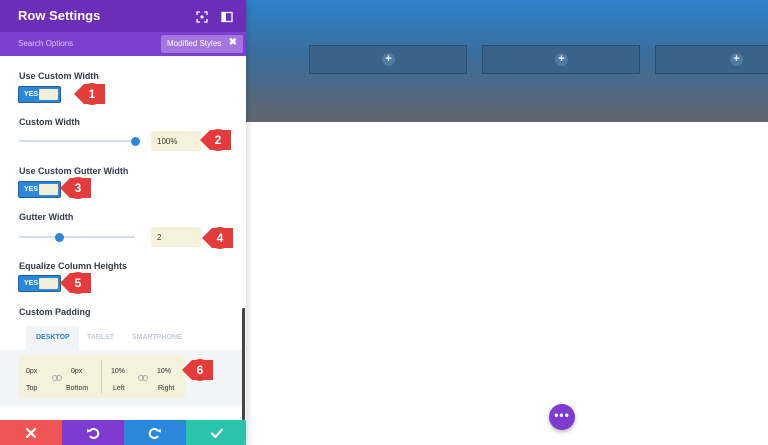  Describe the element at coordinates (32, 388) in the screenshot. I see `padding-top-label: Top` at that location.